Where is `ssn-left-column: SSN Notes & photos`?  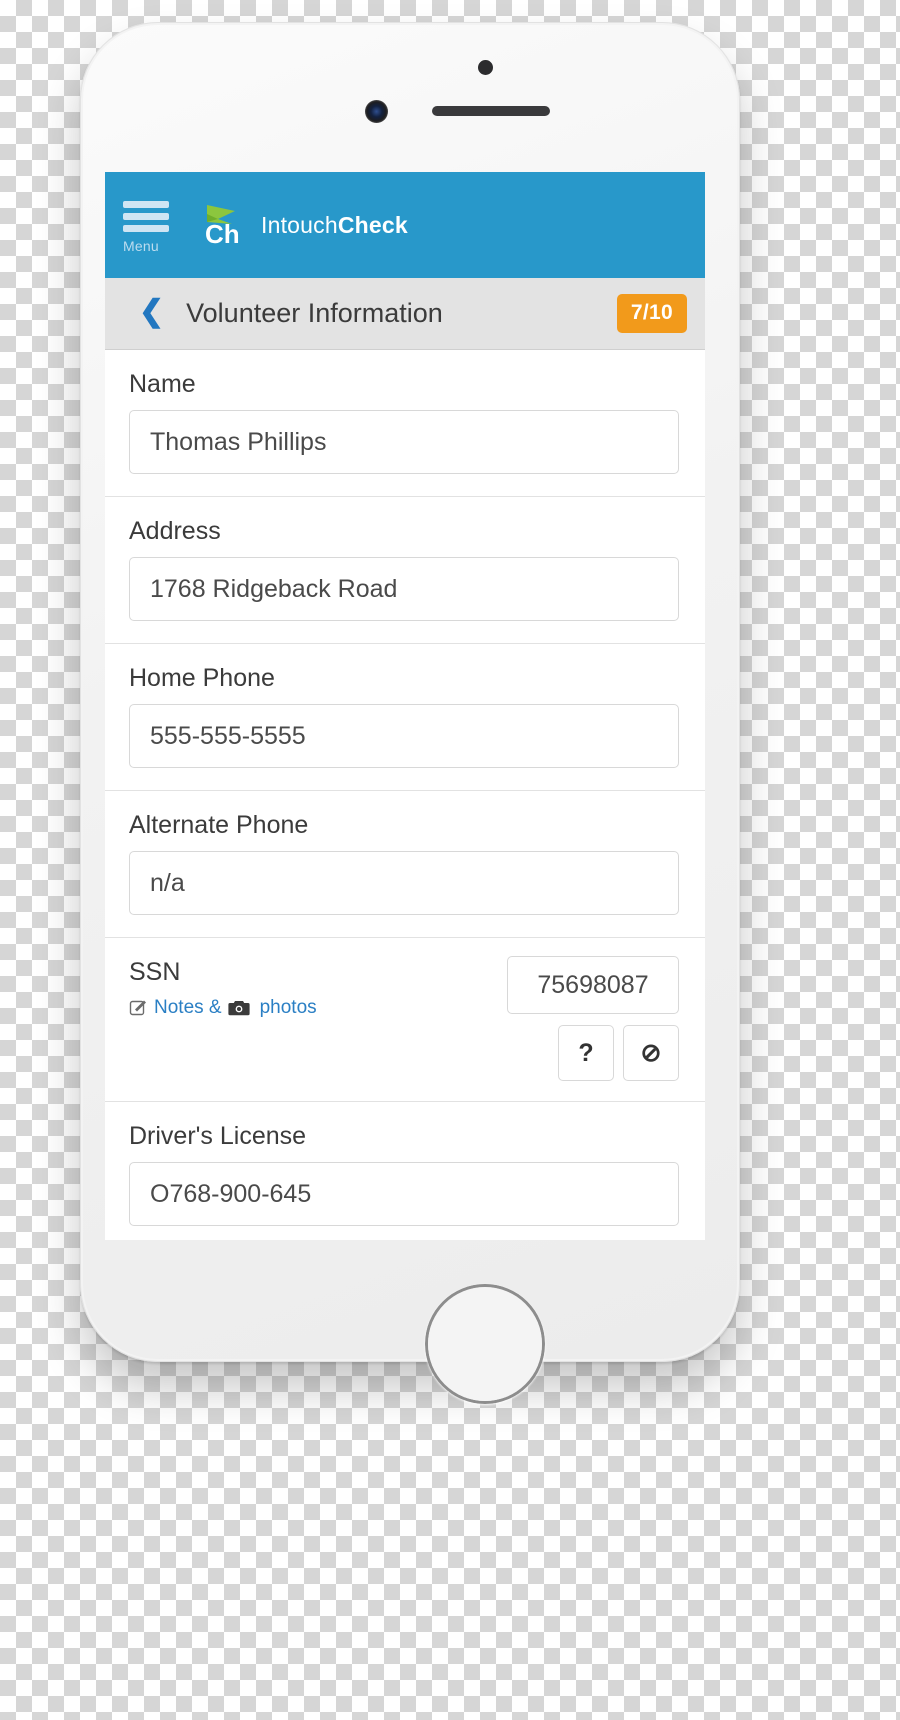
ssn-left-column: SSN Notes & photos is located at coordinates (223, 1018).